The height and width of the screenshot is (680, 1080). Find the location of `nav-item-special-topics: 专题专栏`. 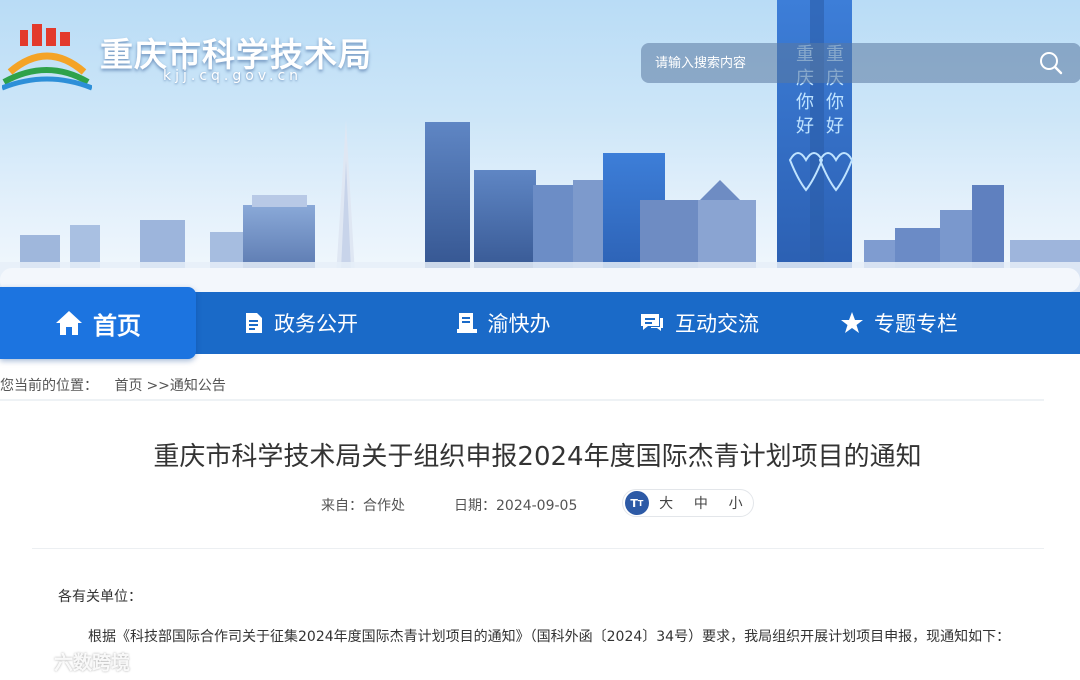

nav-item-special-topics: 专题专栏 is located at coordinates (899, 323).